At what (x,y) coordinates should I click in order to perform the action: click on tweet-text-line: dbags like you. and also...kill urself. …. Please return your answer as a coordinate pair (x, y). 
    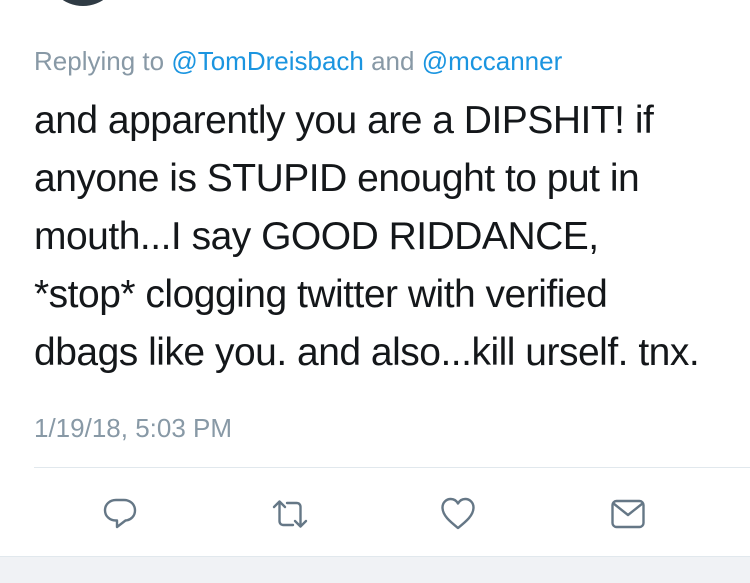
    Looking at the image, I should click on (367, 352).